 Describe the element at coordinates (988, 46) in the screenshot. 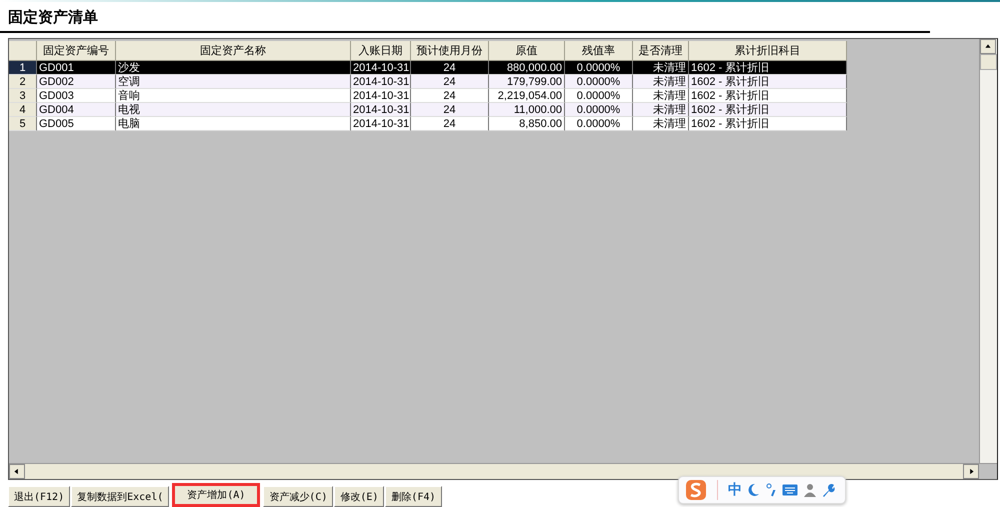

I see `scroll-up-icon` at that location.